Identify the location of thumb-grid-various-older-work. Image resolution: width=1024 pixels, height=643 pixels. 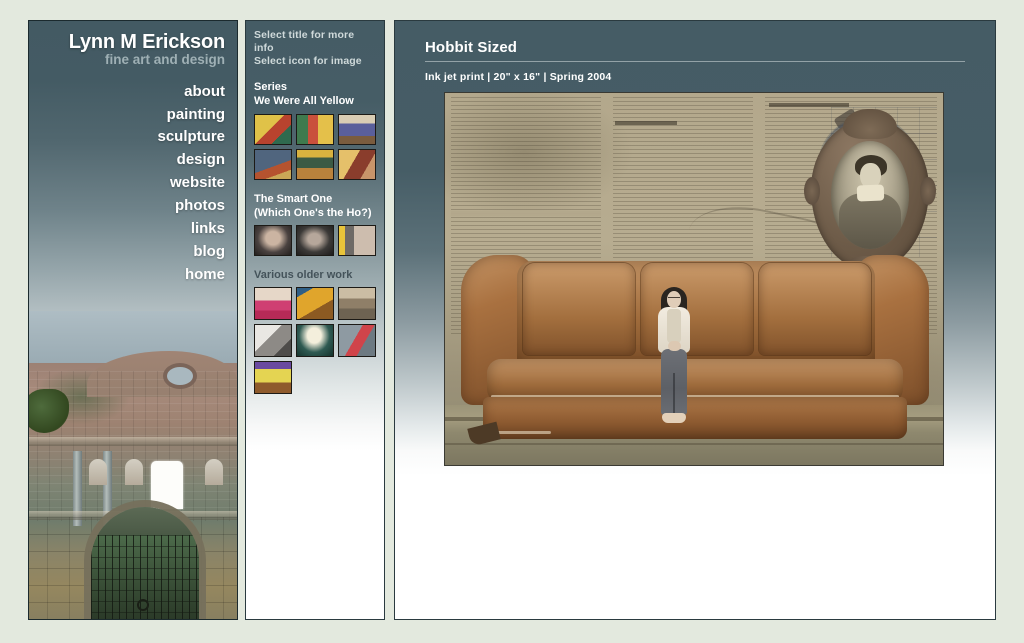
(315, 340).